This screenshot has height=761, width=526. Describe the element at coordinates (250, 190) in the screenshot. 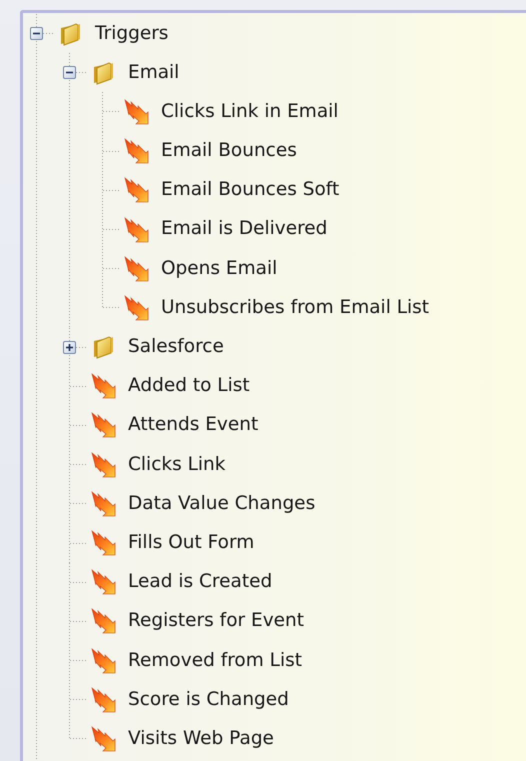

I see `tree-item: Email Bounces Soft` at that location.